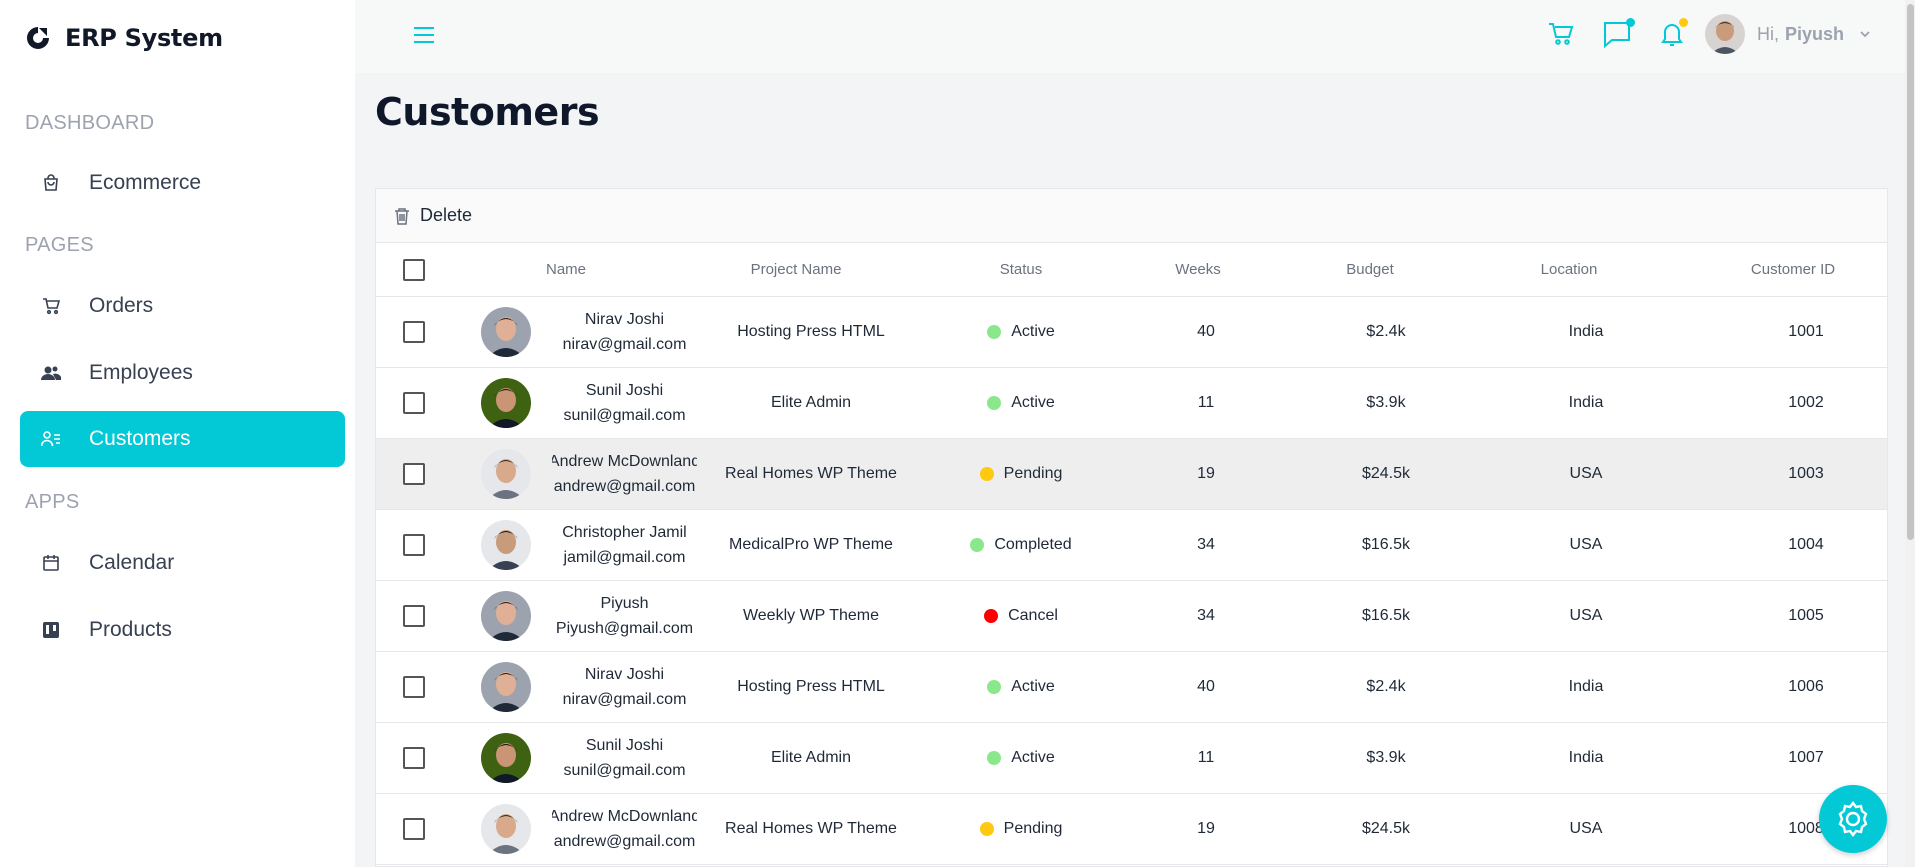 The image size is (1915, 867). Describe the element at coordinates (1206, 331) in the screenshot. I see `weeks-value: 40` at that location.